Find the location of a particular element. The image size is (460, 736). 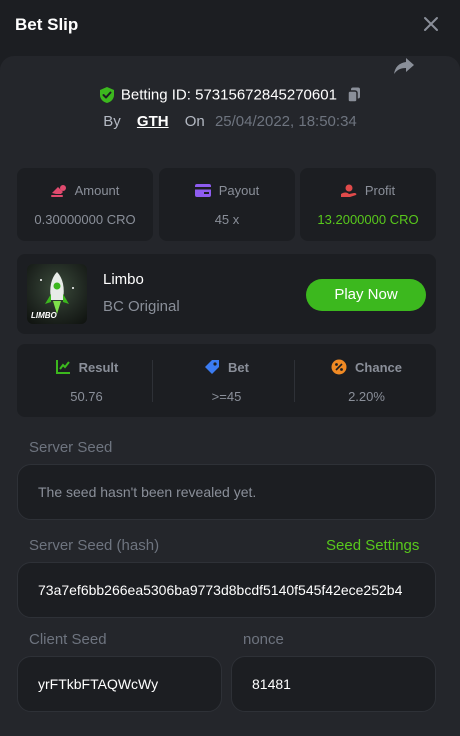

server-seed-label: Server Seed is located at coordinates (71, 447).